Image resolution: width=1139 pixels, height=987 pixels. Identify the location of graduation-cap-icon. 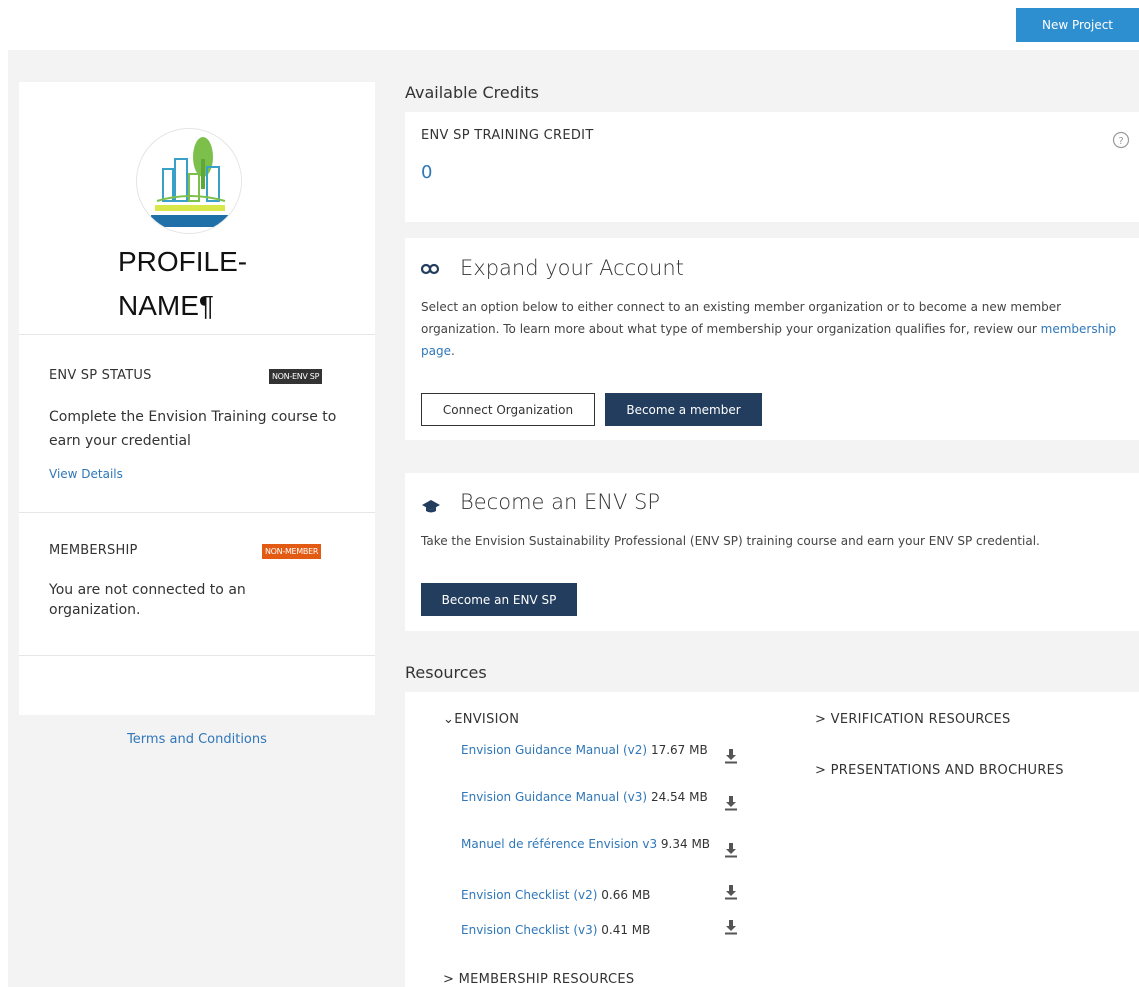
(431, 507).